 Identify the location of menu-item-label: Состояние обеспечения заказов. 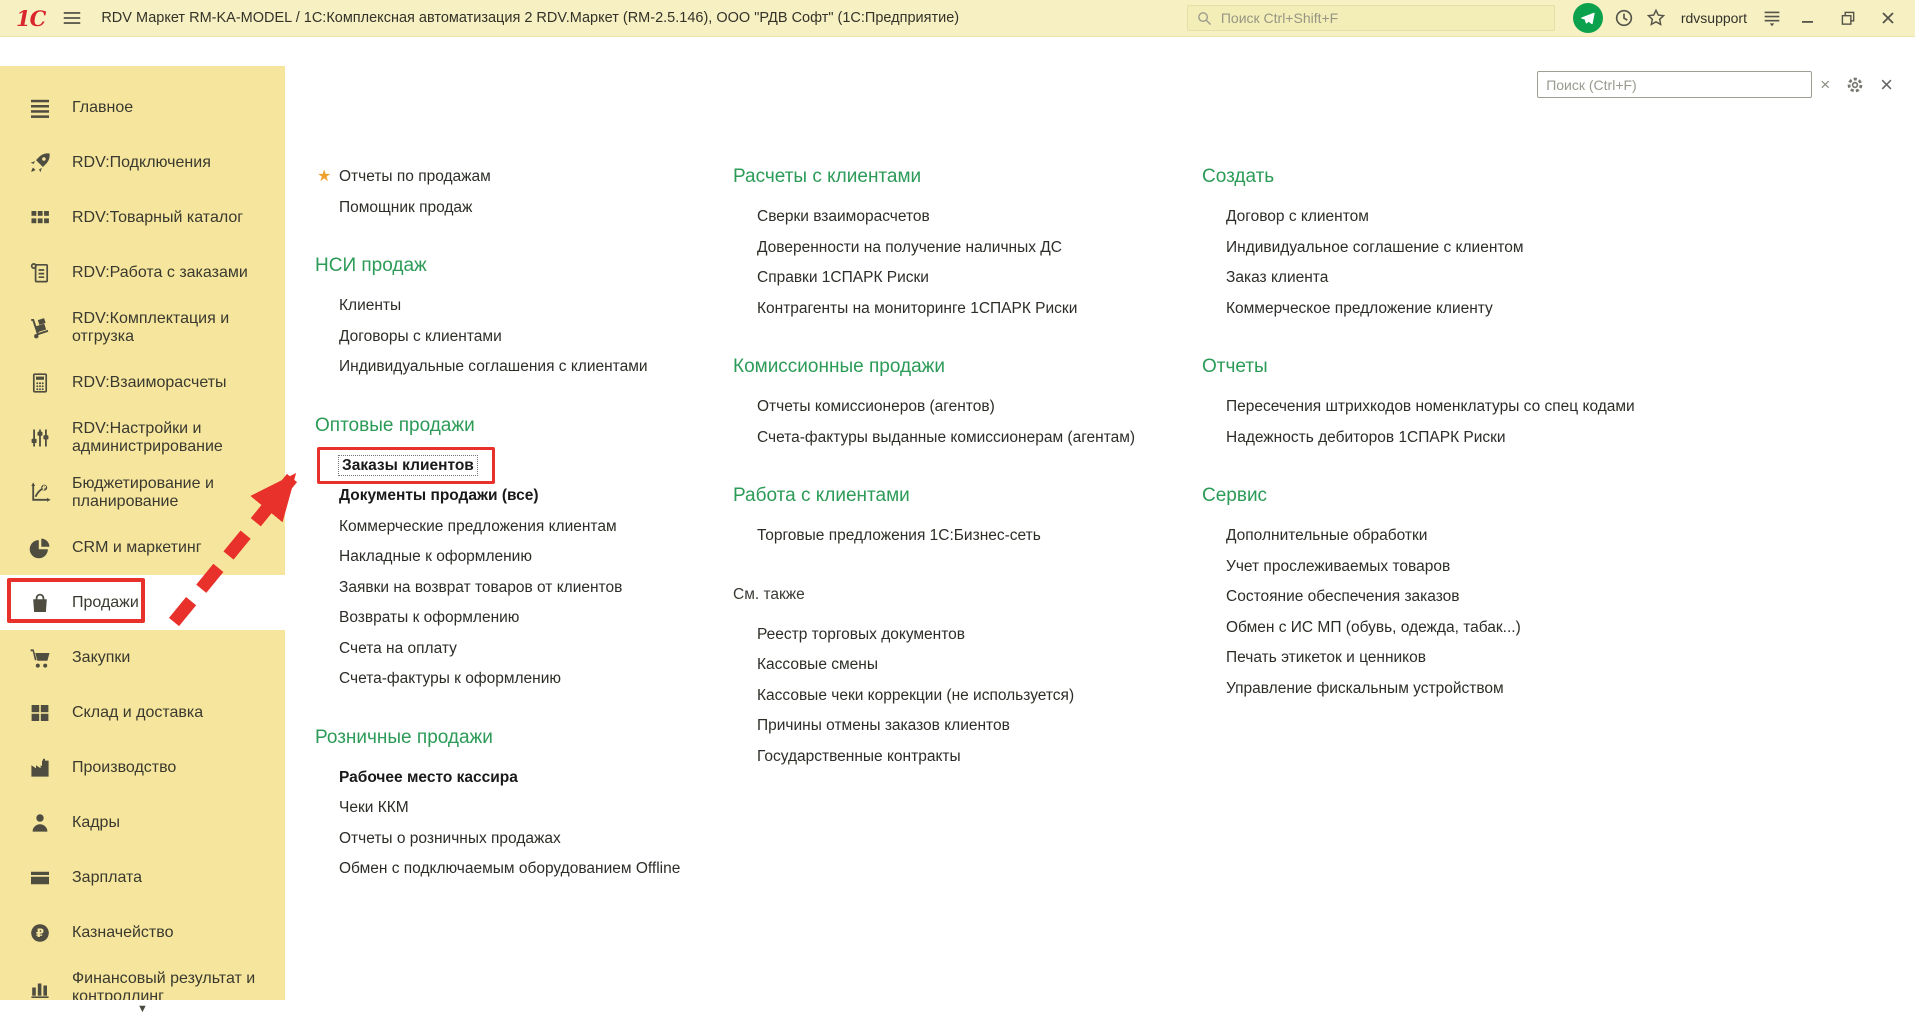
(1343, 596).